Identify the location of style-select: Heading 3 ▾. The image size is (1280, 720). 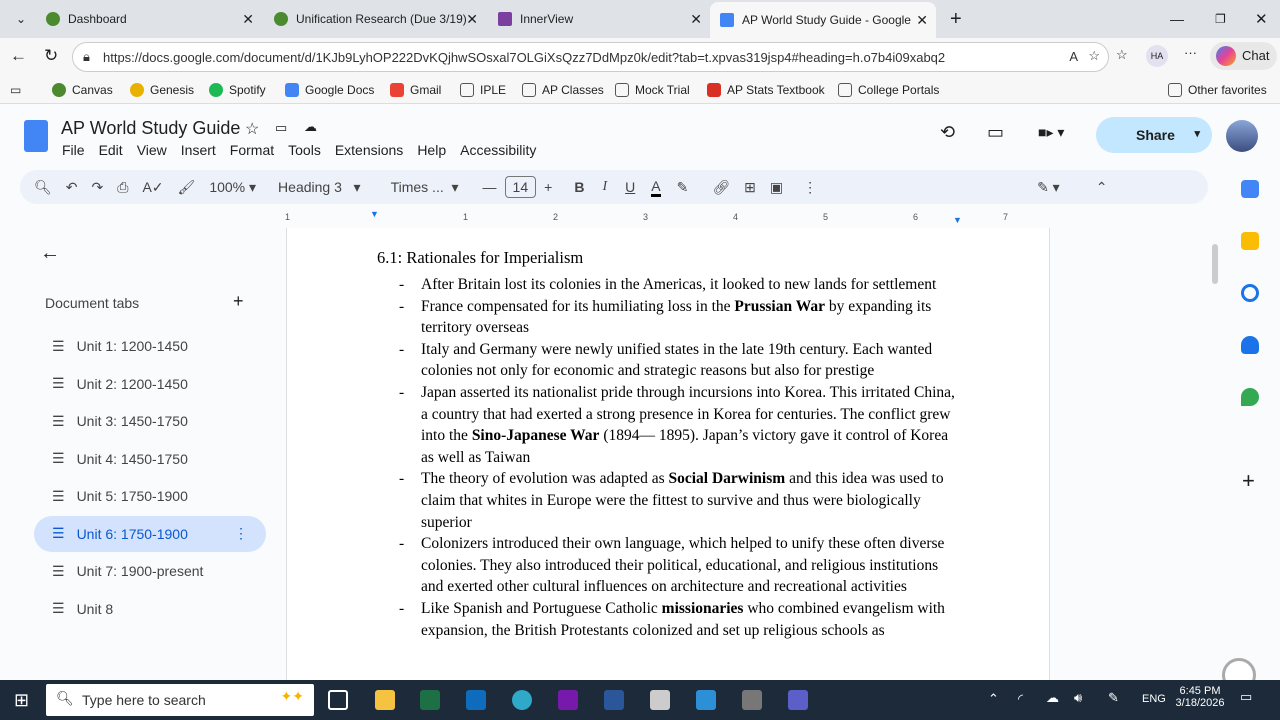
(319, 187).